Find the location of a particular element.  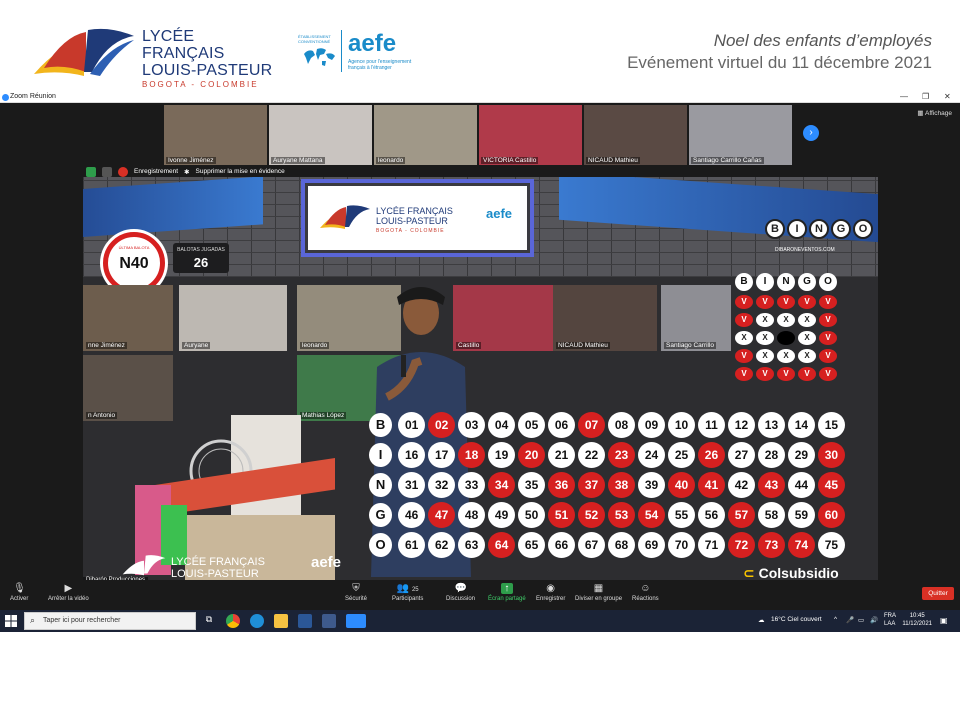

recording-label: Enregistrement is located at coordinates (156, 171).